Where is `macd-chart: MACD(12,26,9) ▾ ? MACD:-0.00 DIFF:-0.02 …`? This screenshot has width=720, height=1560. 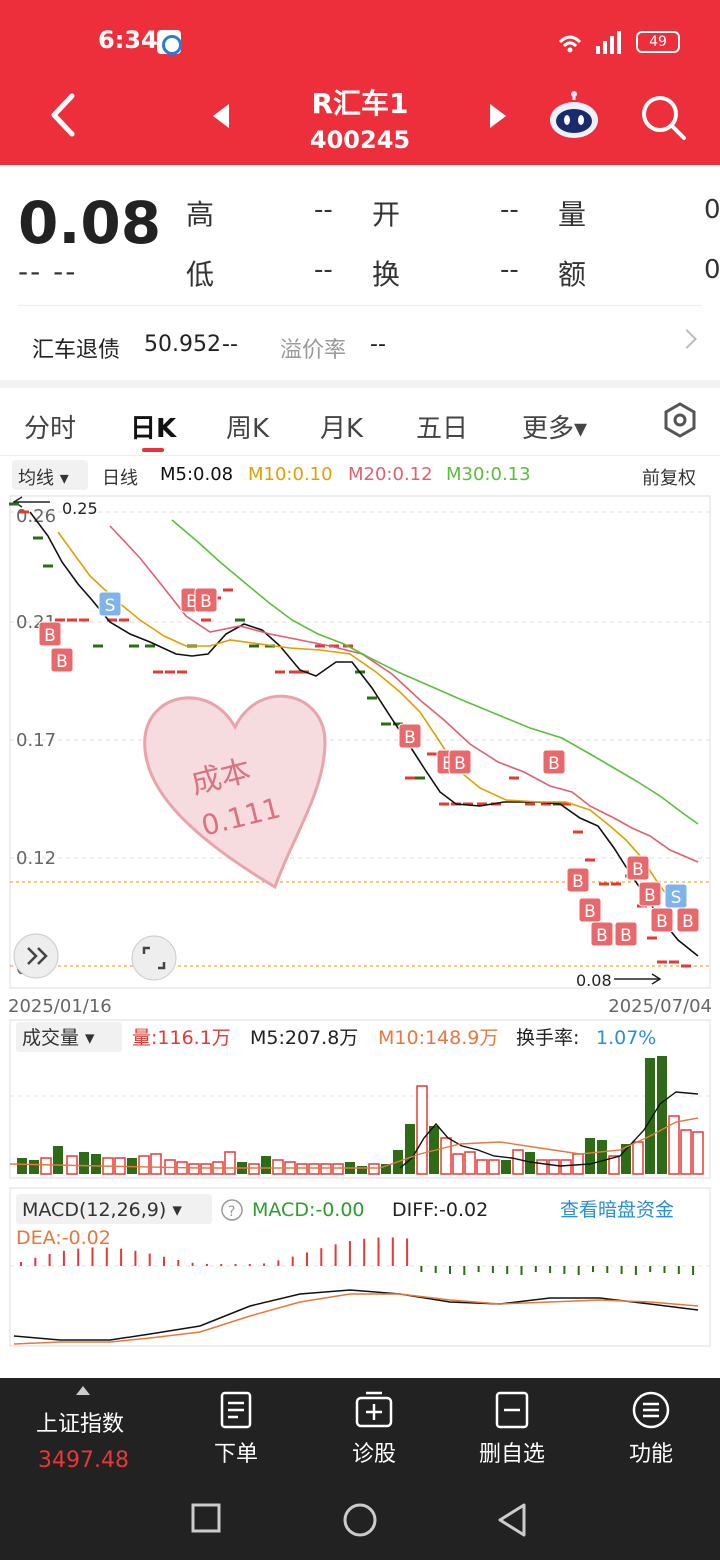 macd-chart: MACD(12,26,9) ▾ ? MACD:-0.00 DIFF:-0.02 … is located at coordinates (360, 1268).